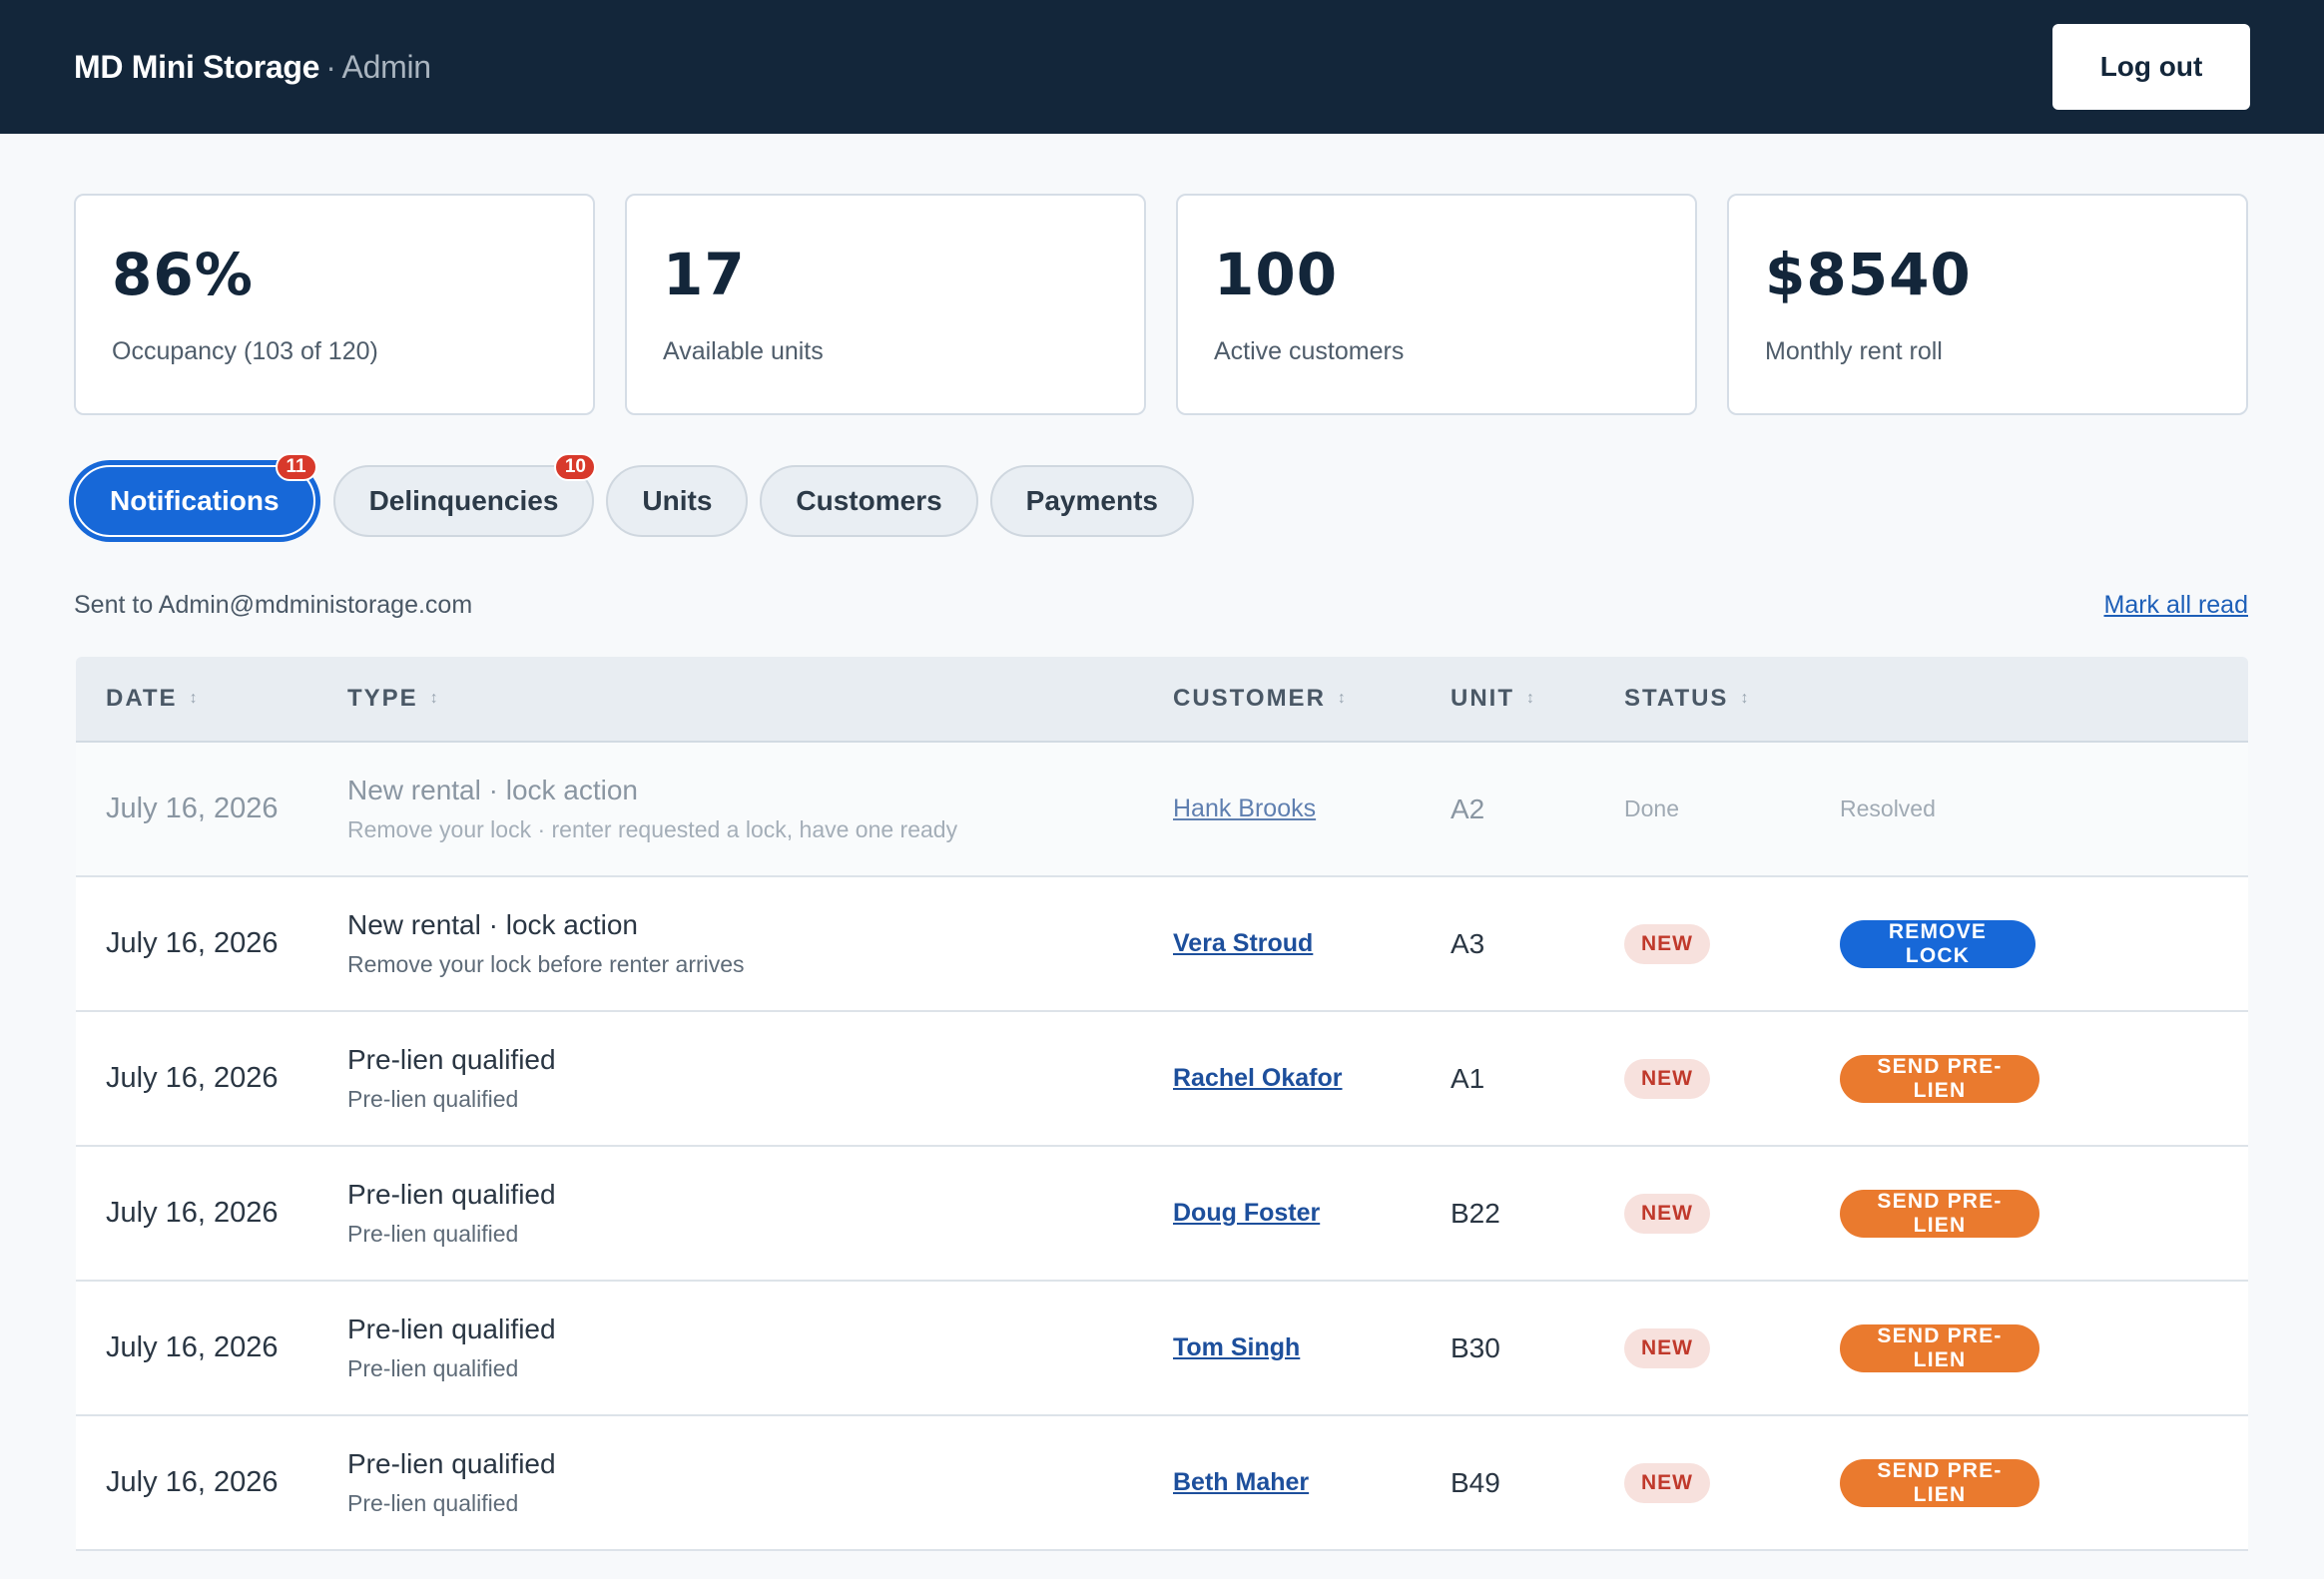 The width and height of the screenshot is (2324, 1579). Describe the element at coordinates (334, 304) in the screenshot. I see `stat-card-occupancy: 86% Occupancy (103 of 120)` at that location.